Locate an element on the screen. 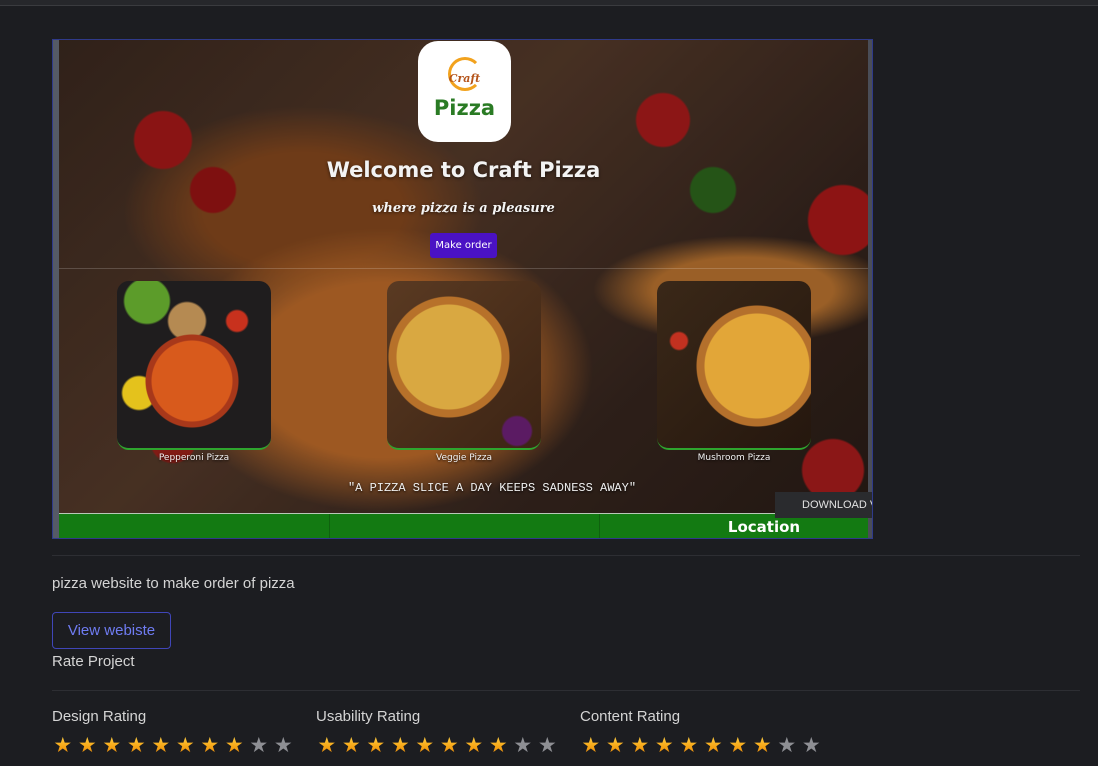 This screenshot has width=1098, height=766. preview-left-edge is located at coordinates (56, 289).